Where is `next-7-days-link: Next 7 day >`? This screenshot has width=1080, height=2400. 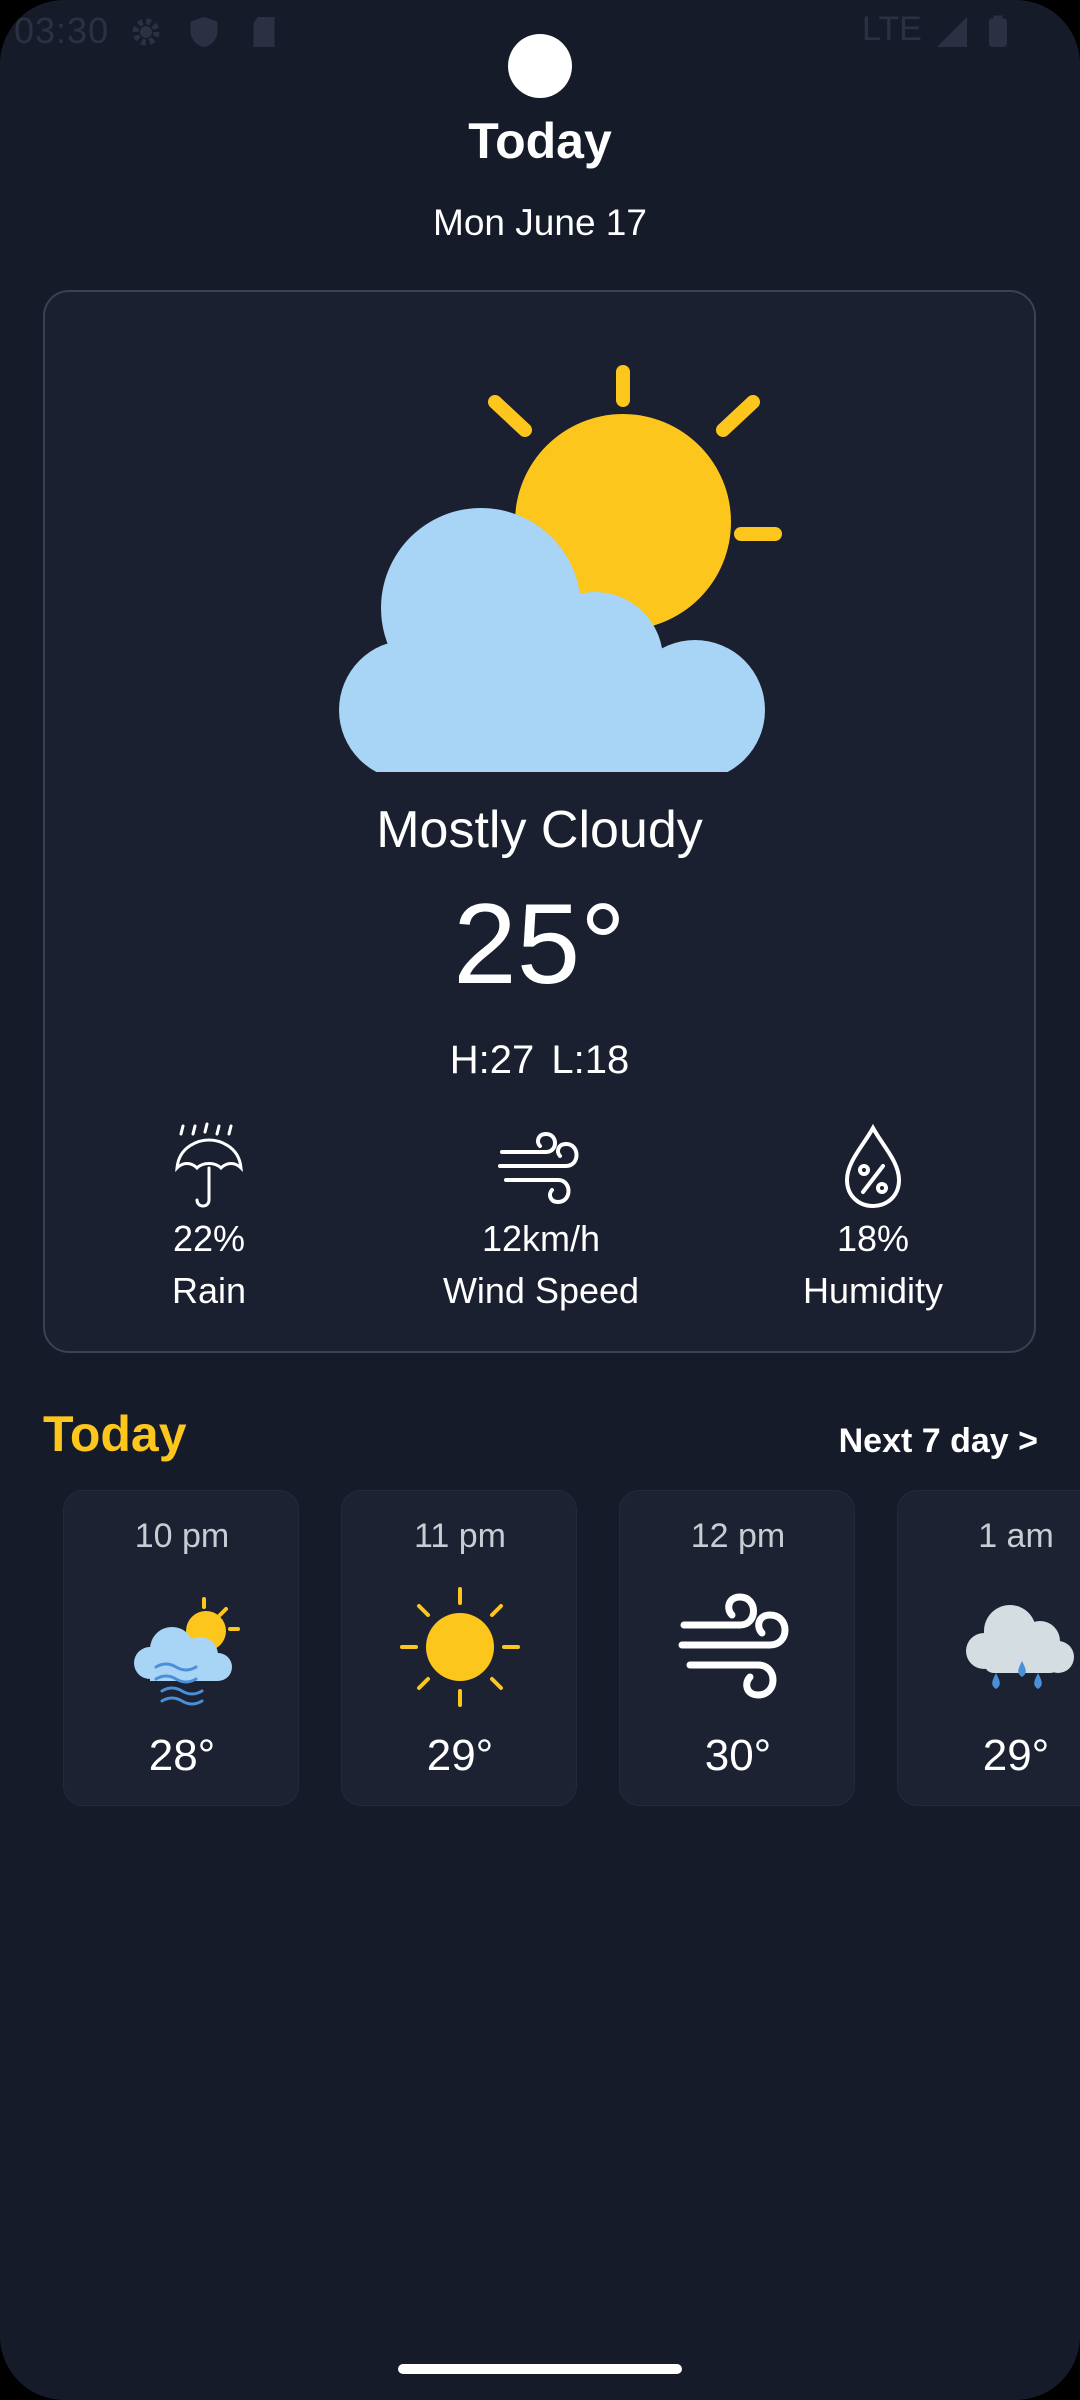
next-7-days-link: Next 7 day > is located at coordinates (938, 1441).